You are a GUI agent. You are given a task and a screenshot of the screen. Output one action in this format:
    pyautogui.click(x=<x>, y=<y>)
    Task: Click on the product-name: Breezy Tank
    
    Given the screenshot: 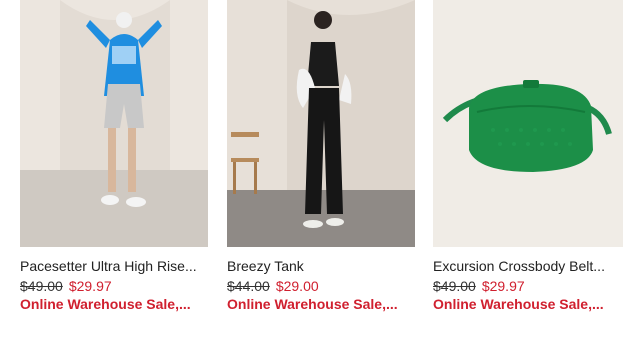 What is the action you would take?
    pyautogui.click(x=321, y=266)
    